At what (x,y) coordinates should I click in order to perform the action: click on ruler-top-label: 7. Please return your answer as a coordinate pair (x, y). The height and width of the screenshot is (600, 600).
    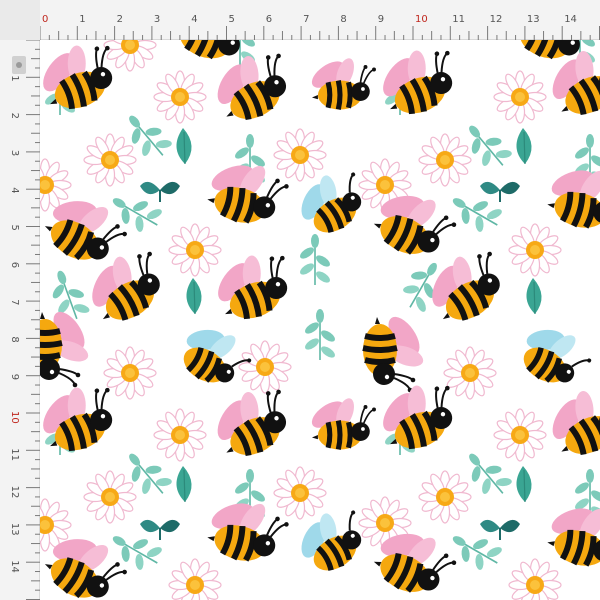
    Looking at the image, I should click on (306, 19).